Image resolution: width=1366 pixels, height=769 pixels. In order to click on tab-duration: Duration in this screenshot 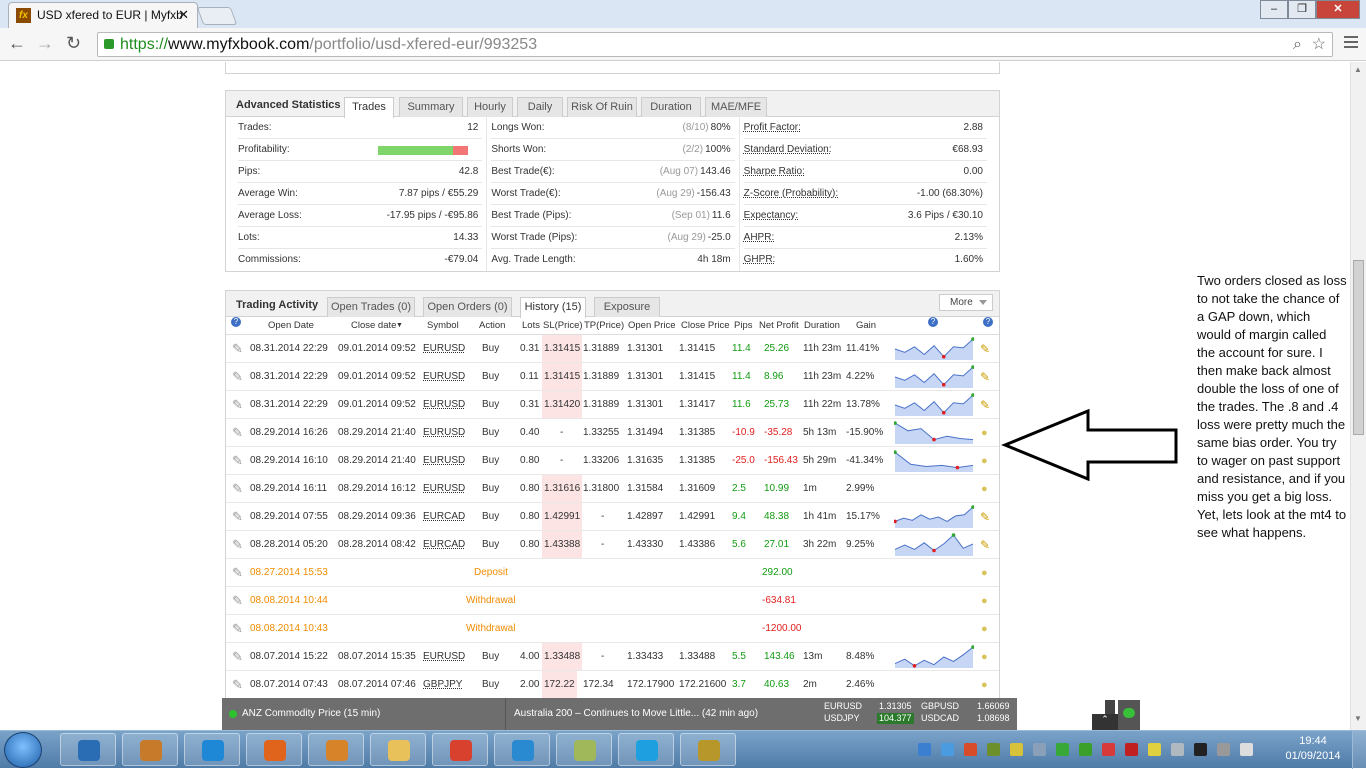, I will do `click(671, 107)`.